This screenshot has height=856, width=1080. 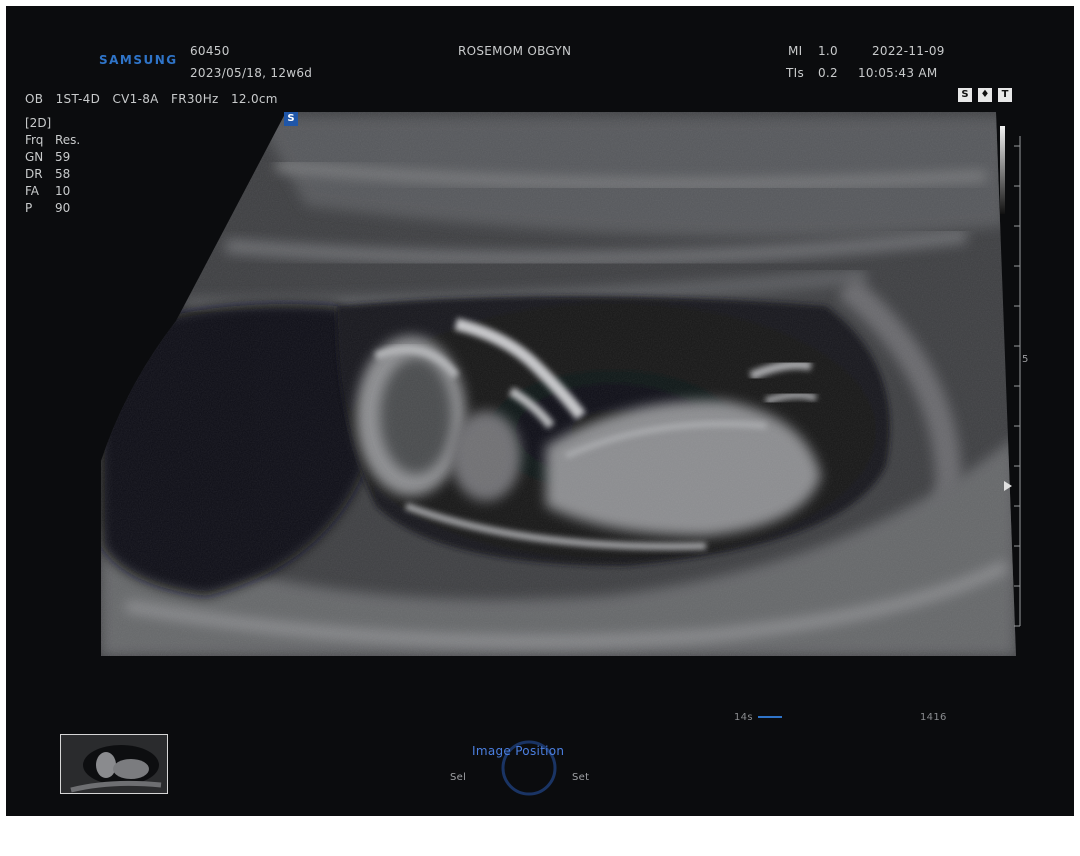 I want to click on param-value: 10, so click(x=63, y=191).